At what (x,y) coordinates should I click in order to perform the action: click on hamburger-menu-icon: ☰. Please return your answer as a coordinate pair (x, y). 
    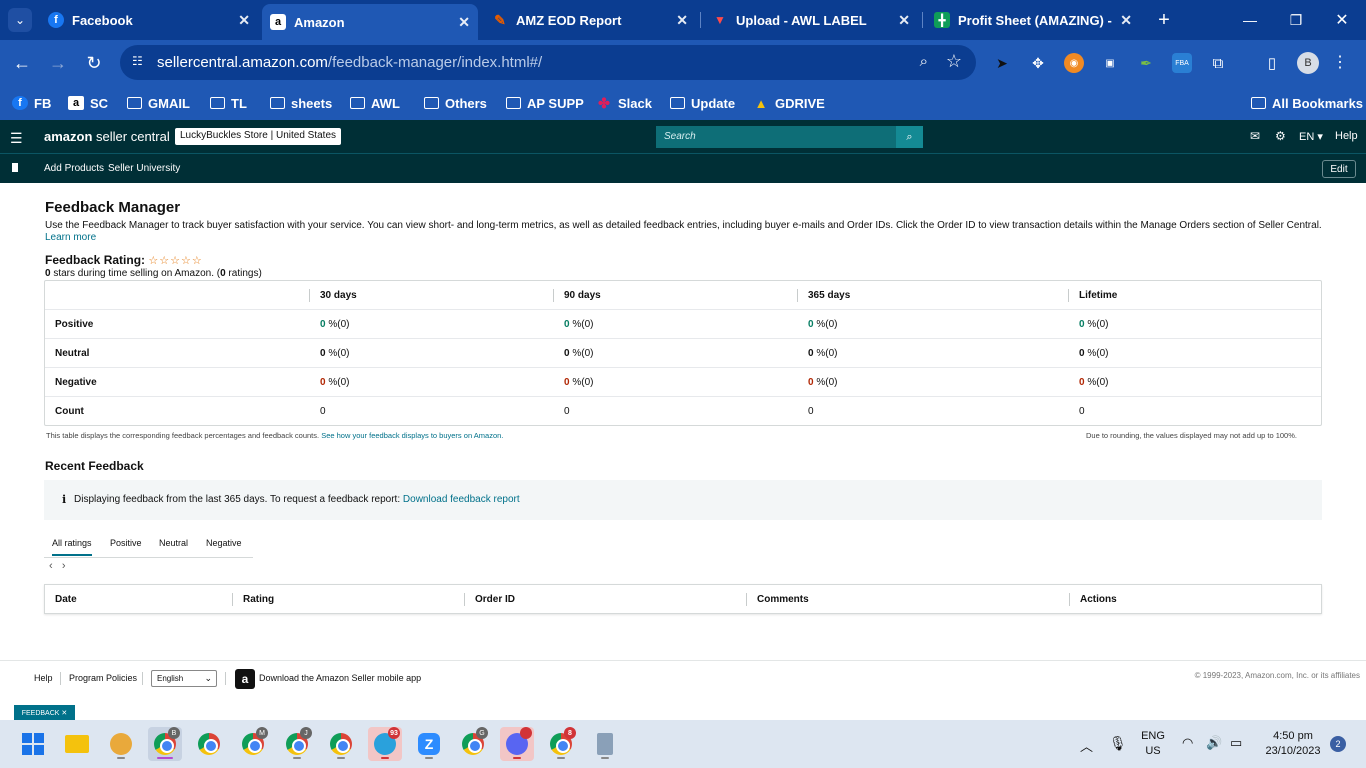
    Looking at the image, I should click on (16, 138).